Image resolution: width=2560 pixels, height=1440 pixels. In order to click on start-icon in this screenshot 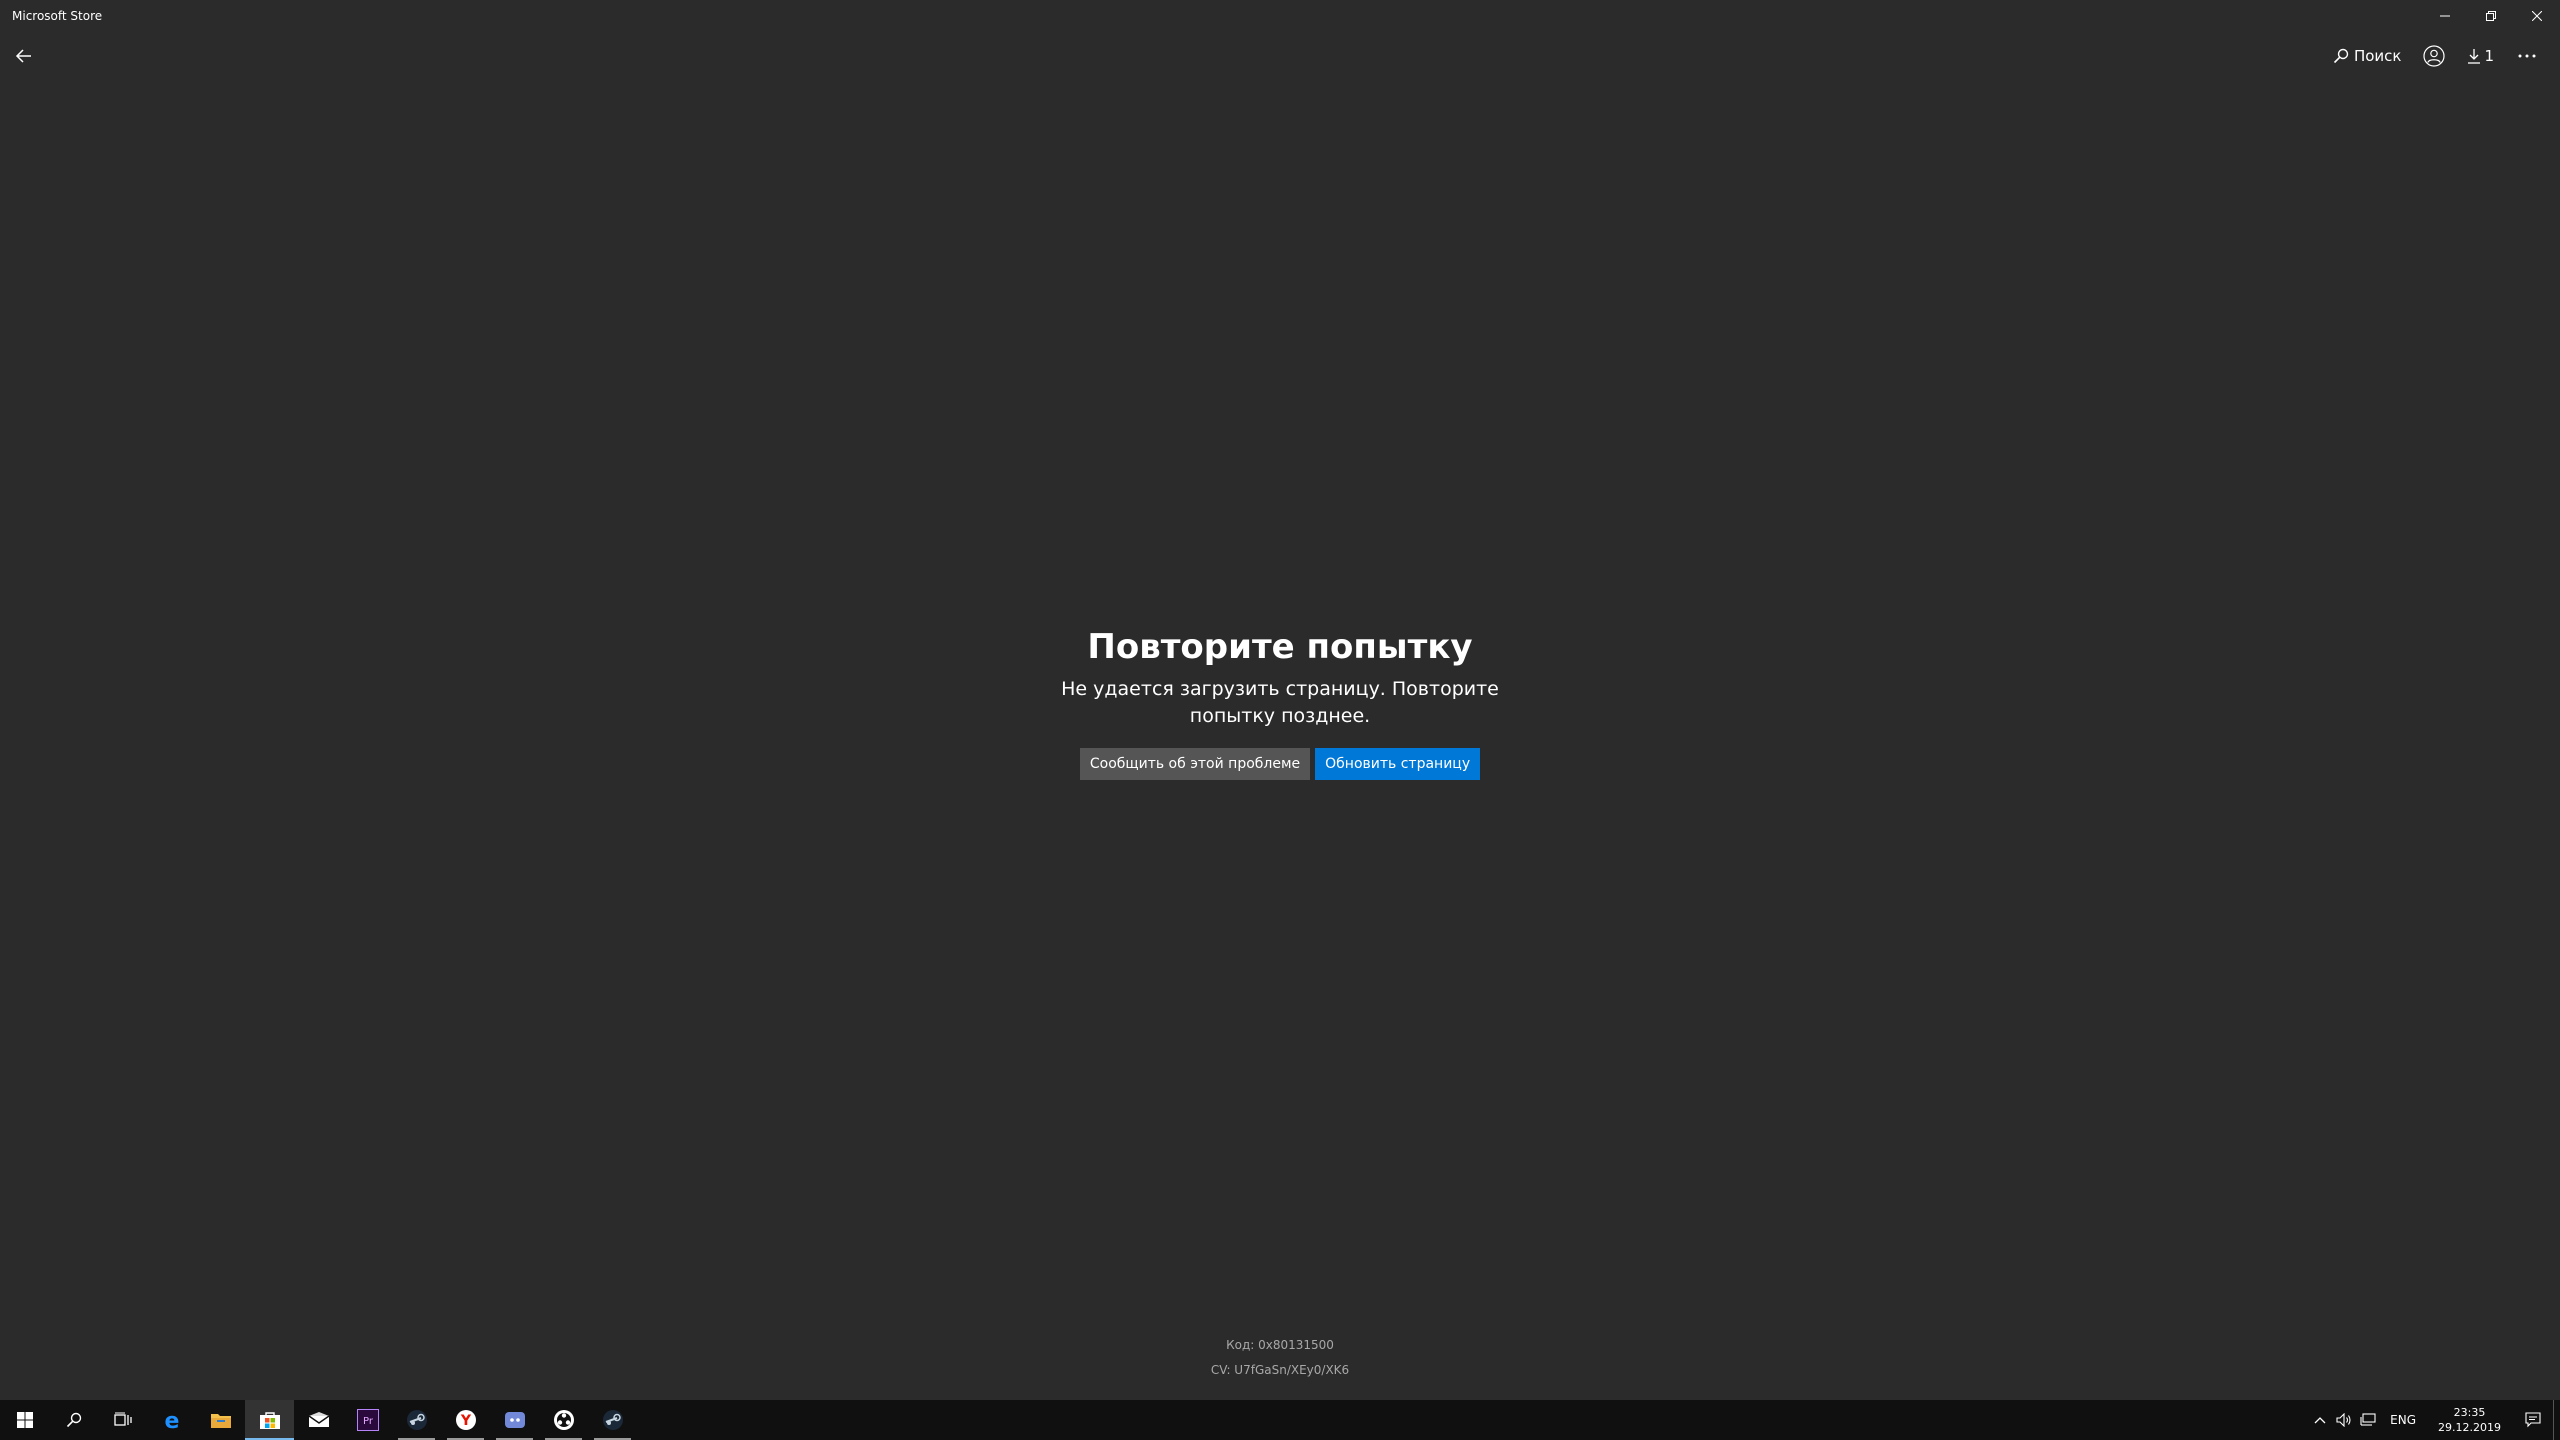, I will do `click(24, 1420)`.